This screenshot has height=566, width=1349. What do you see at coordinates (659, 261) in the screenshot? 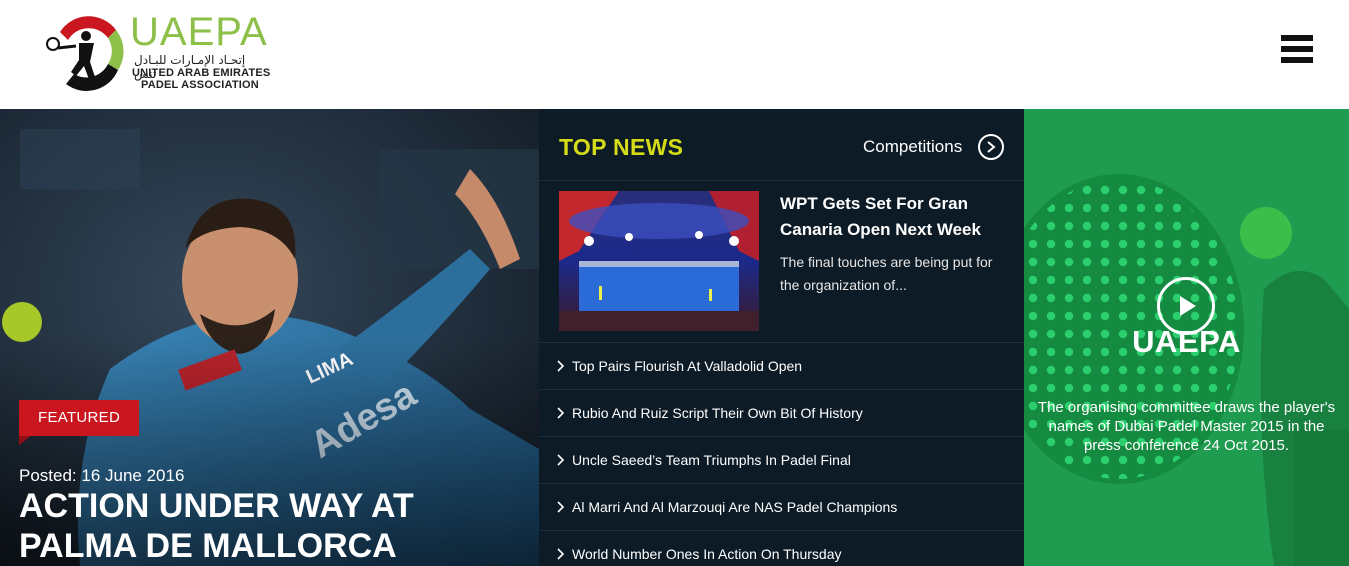
I see `lead-news-thumbnail` at bounding box center [659, 261].